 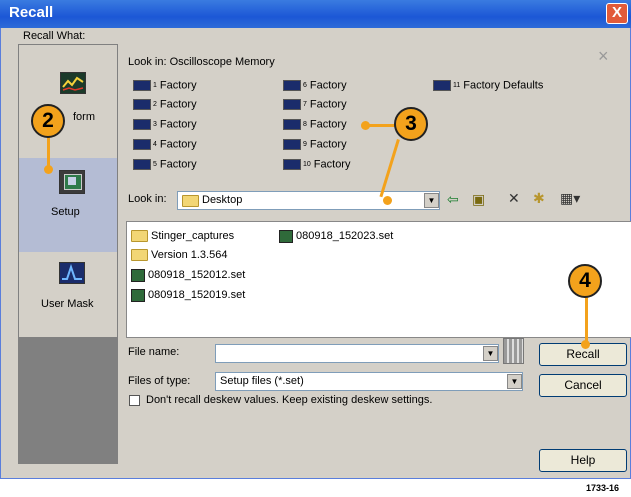 I want to click on callout-3-dot-a, so click(x=365, y=125).